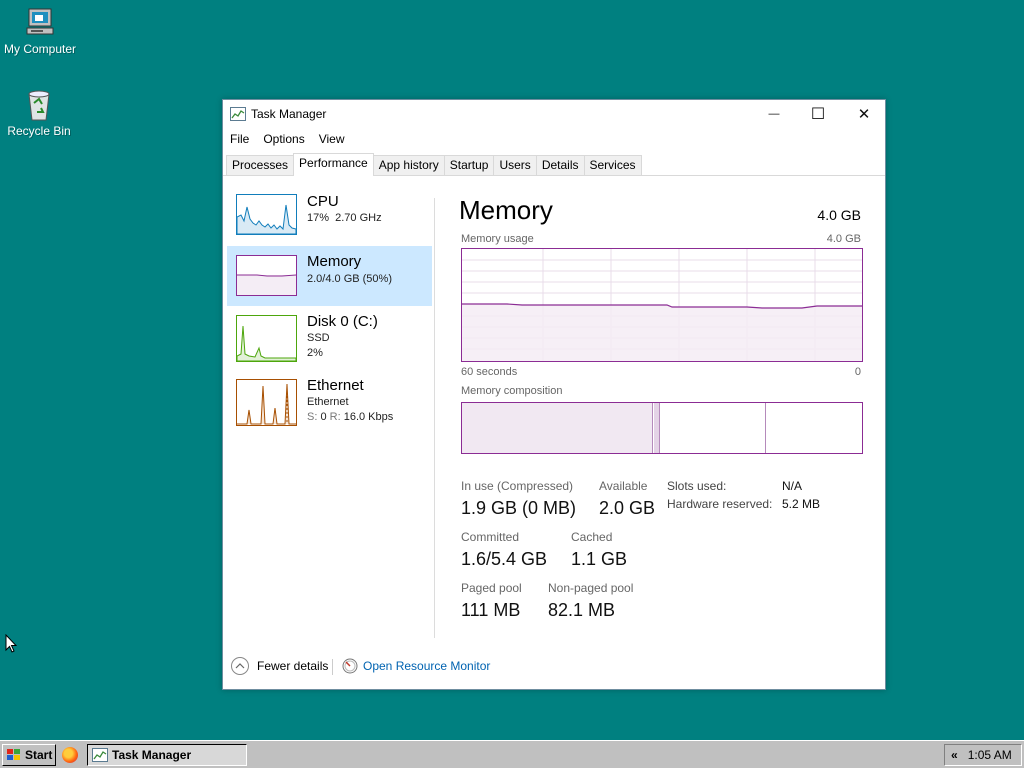 The height and width of the screenshot is (768, 1024). What do you see at coordinates (720, 504) in the screenshot?
I see `hardware-reserved-label: Hardware reserved:` at bounding box center [720, 504].